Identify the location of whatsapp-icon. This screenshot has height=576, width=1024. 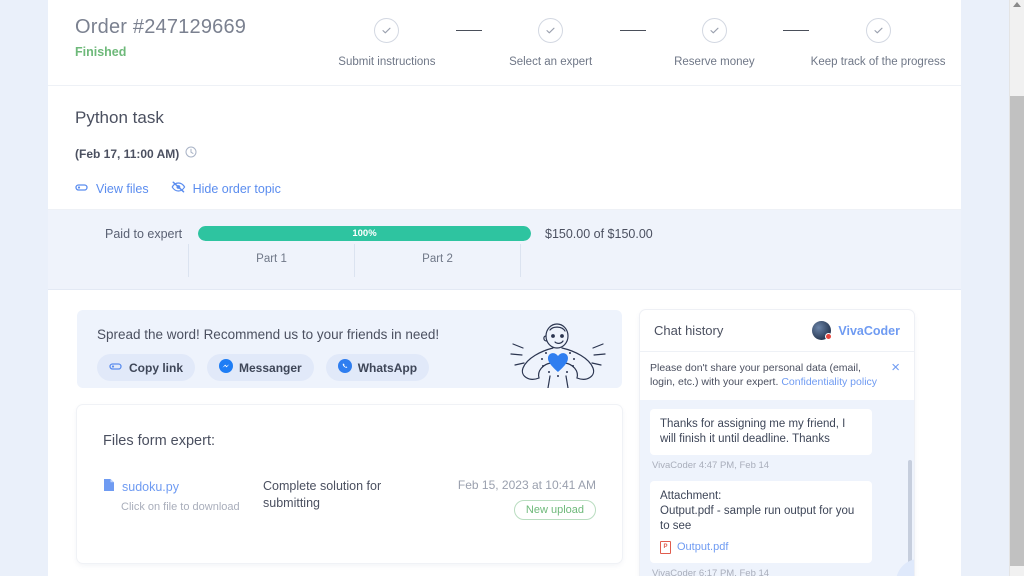
(344, 367).